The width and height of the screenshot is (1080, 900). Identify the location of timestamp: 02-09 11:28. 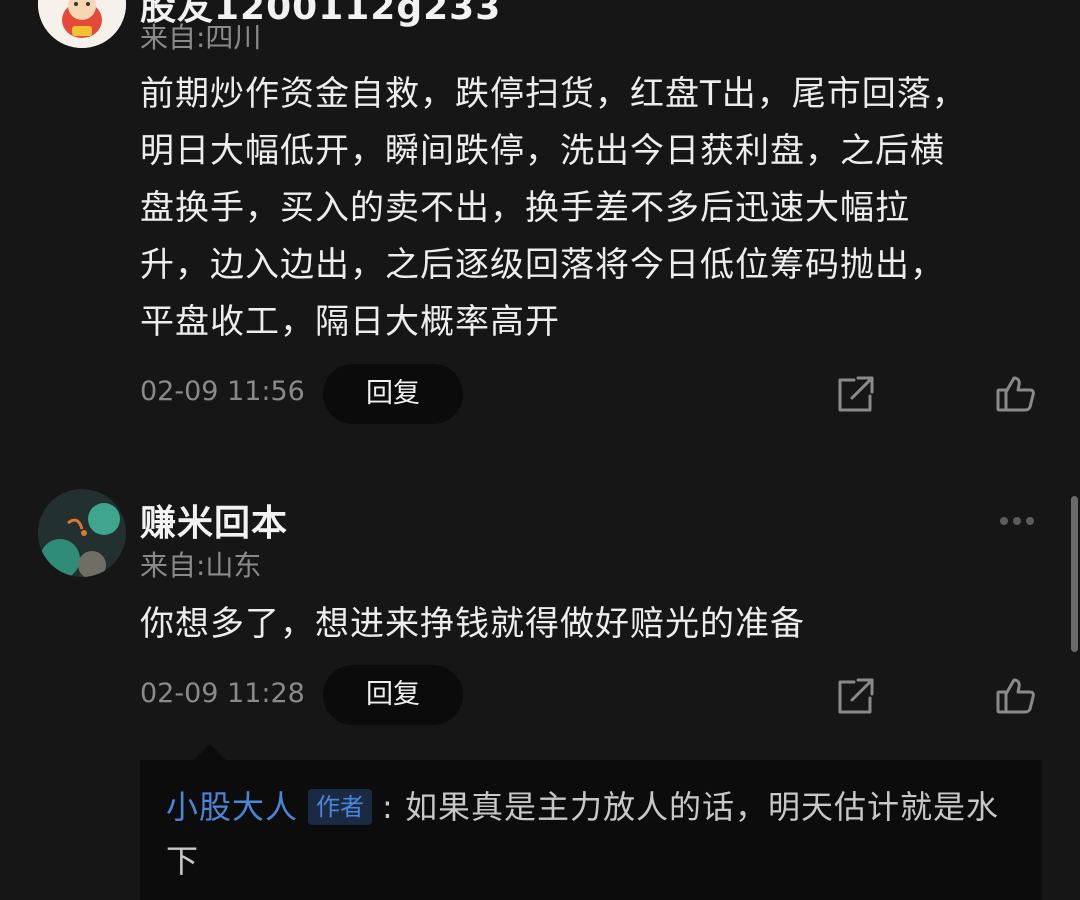
(222, 693).